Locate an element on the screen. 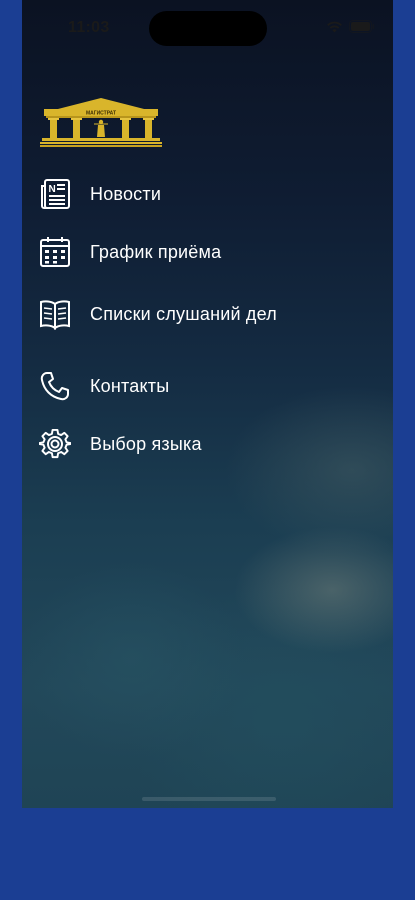 The width and height of the screenshot is (415, 900). menu-item-schedule: График приёма is located at coordinates (199, 252).